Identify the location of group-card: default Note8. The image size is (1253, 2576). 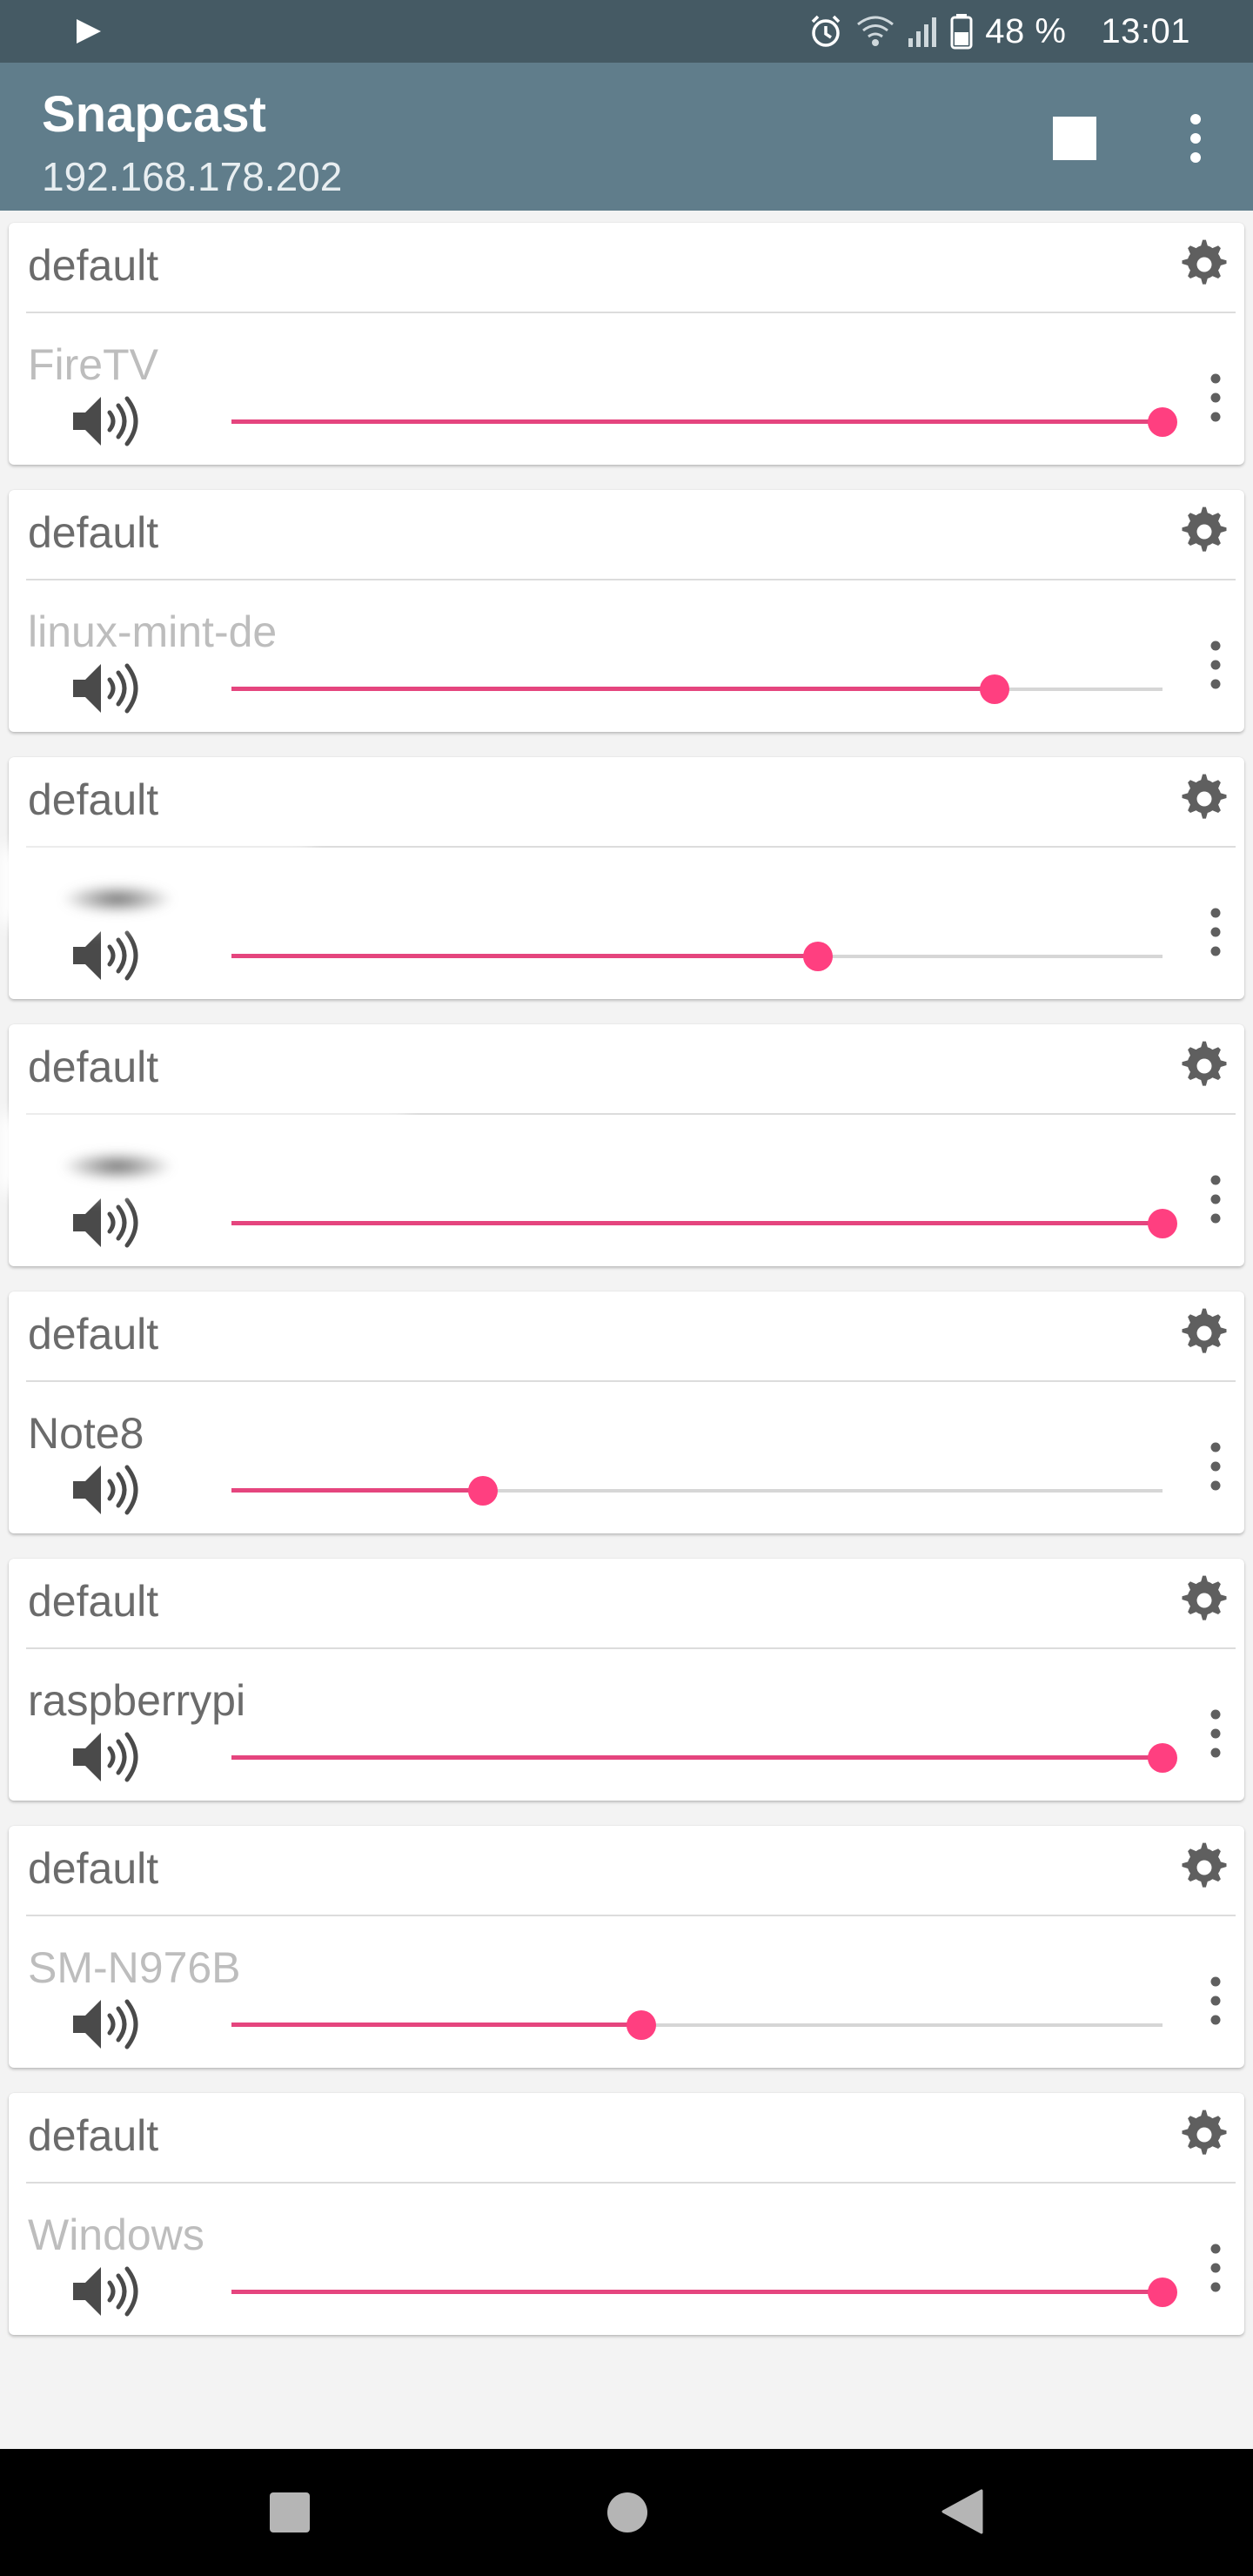
(626, 1412).